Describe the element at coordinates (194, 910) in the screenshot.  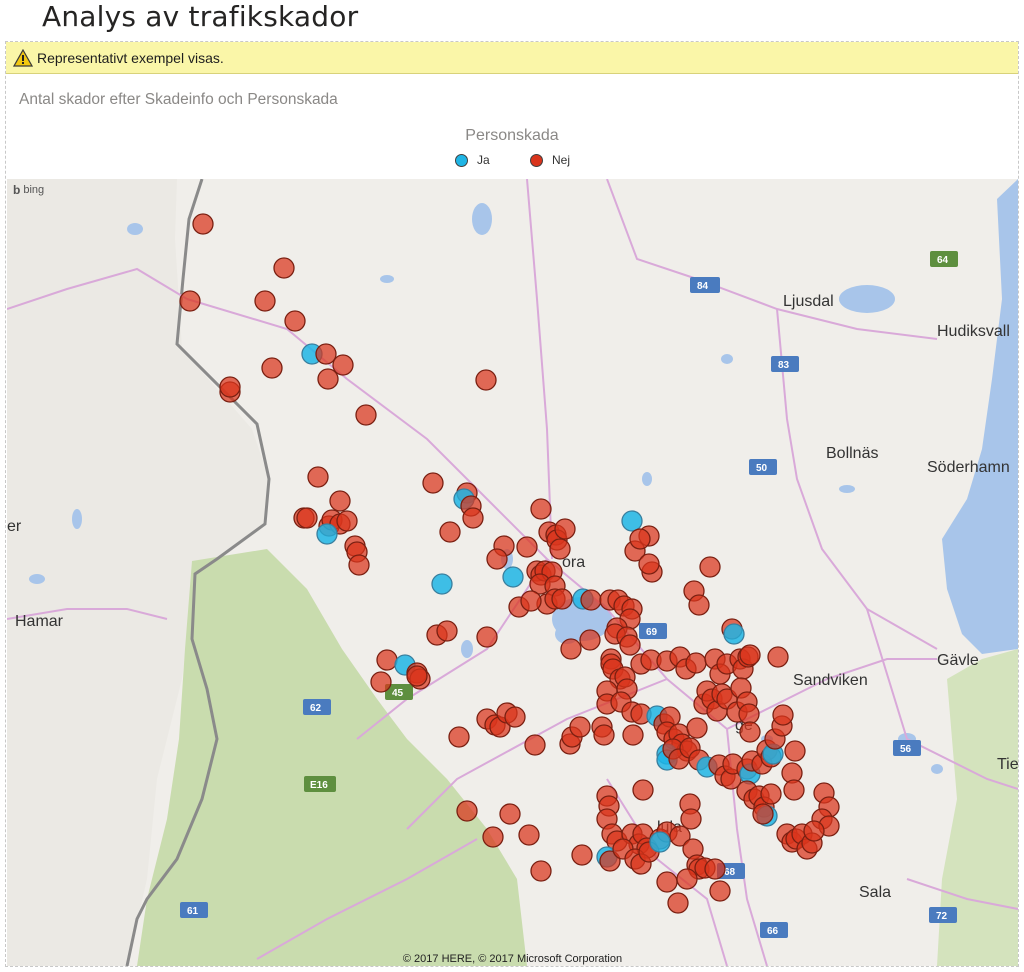
I see `road-shield-61: 61` at that location.